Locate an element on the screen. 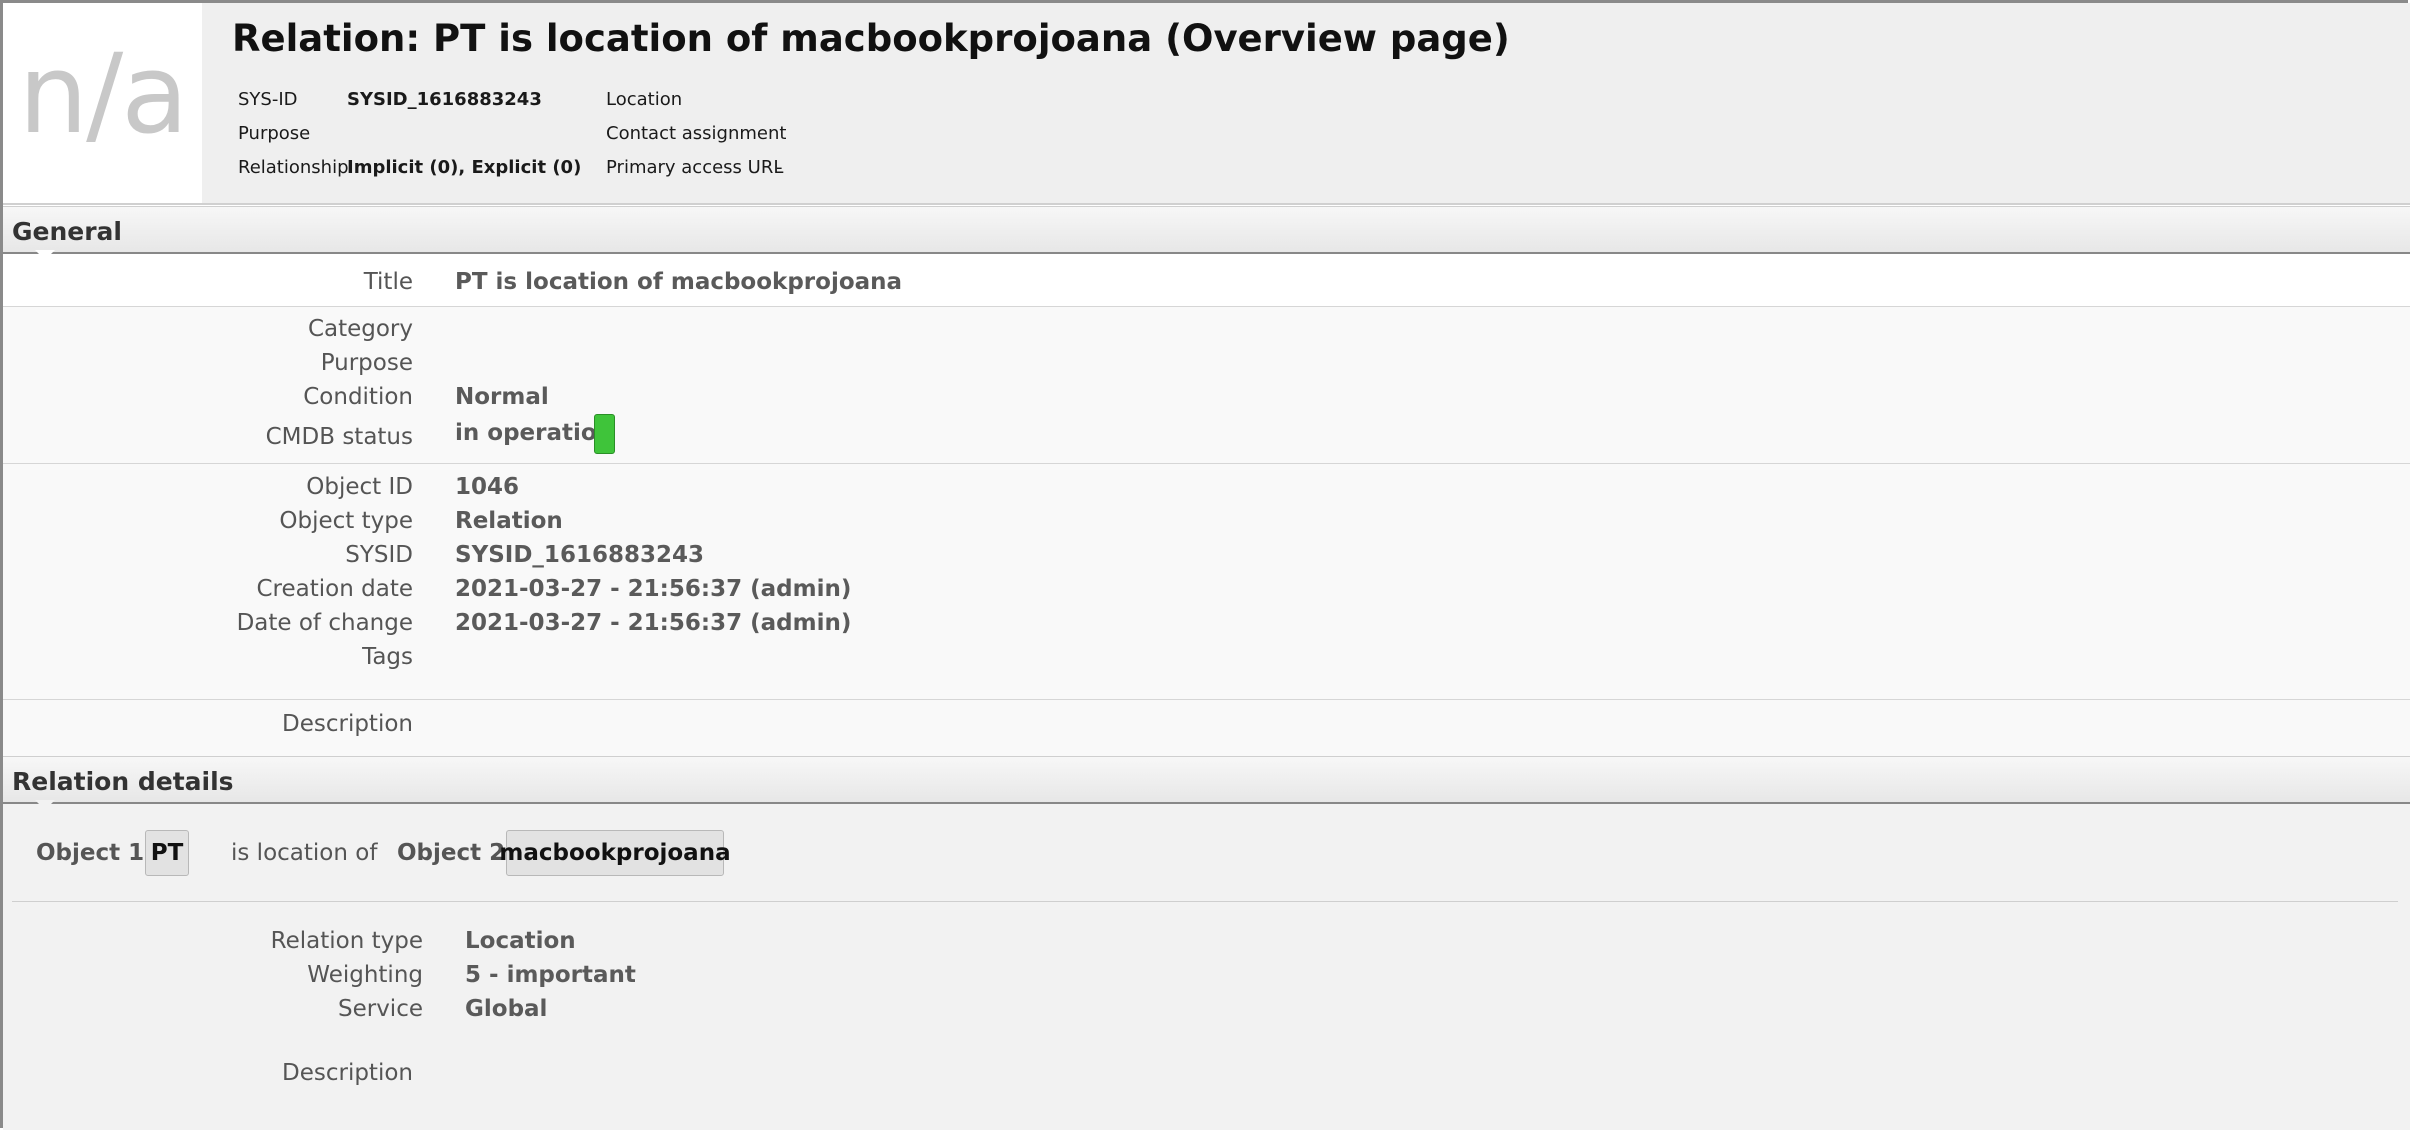 Image resolution: width=2410 pixels, height=1130 pixels. cmdb-status-label: CMDB status is located at coordinates (339, 437).